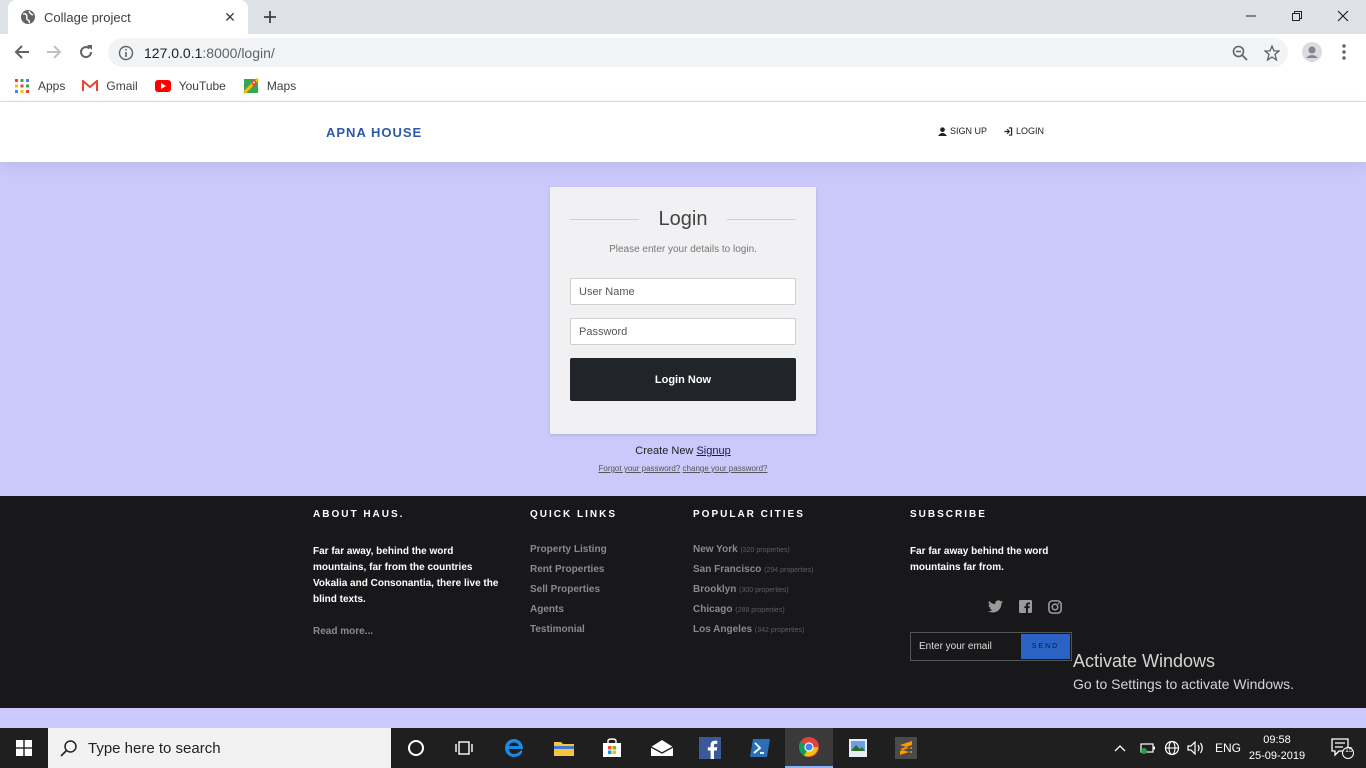 The width and height of the screenshot is (1366, 768). Describe the element at coordinates (359, 514) in the screenshot. I see `footer-heading: ABOUT HAUS.` at that location.